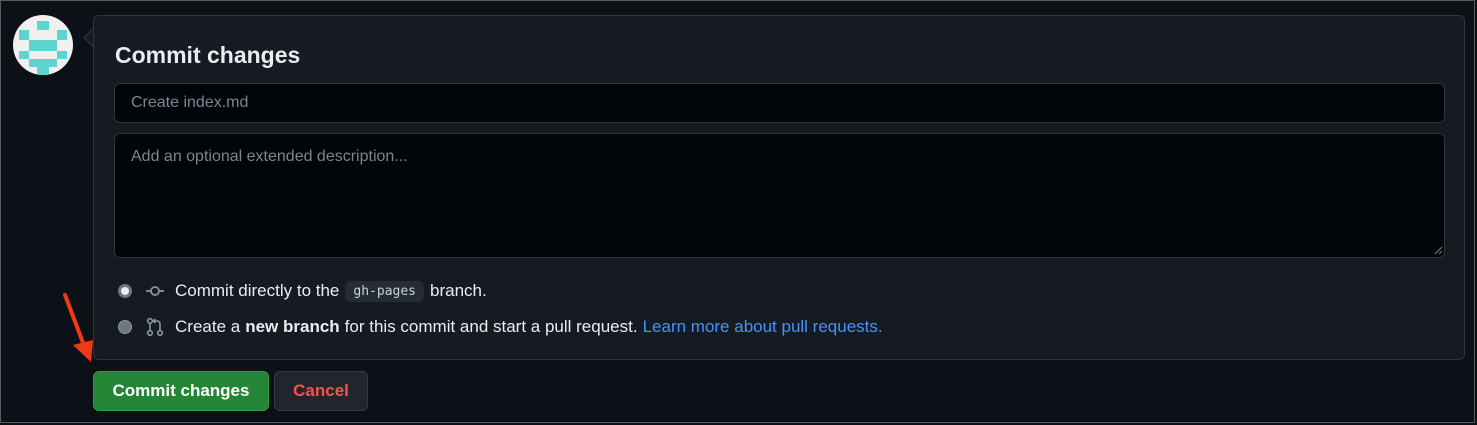 This screenshot has height=425, width=1477. Describe the element at coordinates (155, 291) in the screenshot. I see `git-commit-icon` at that location.